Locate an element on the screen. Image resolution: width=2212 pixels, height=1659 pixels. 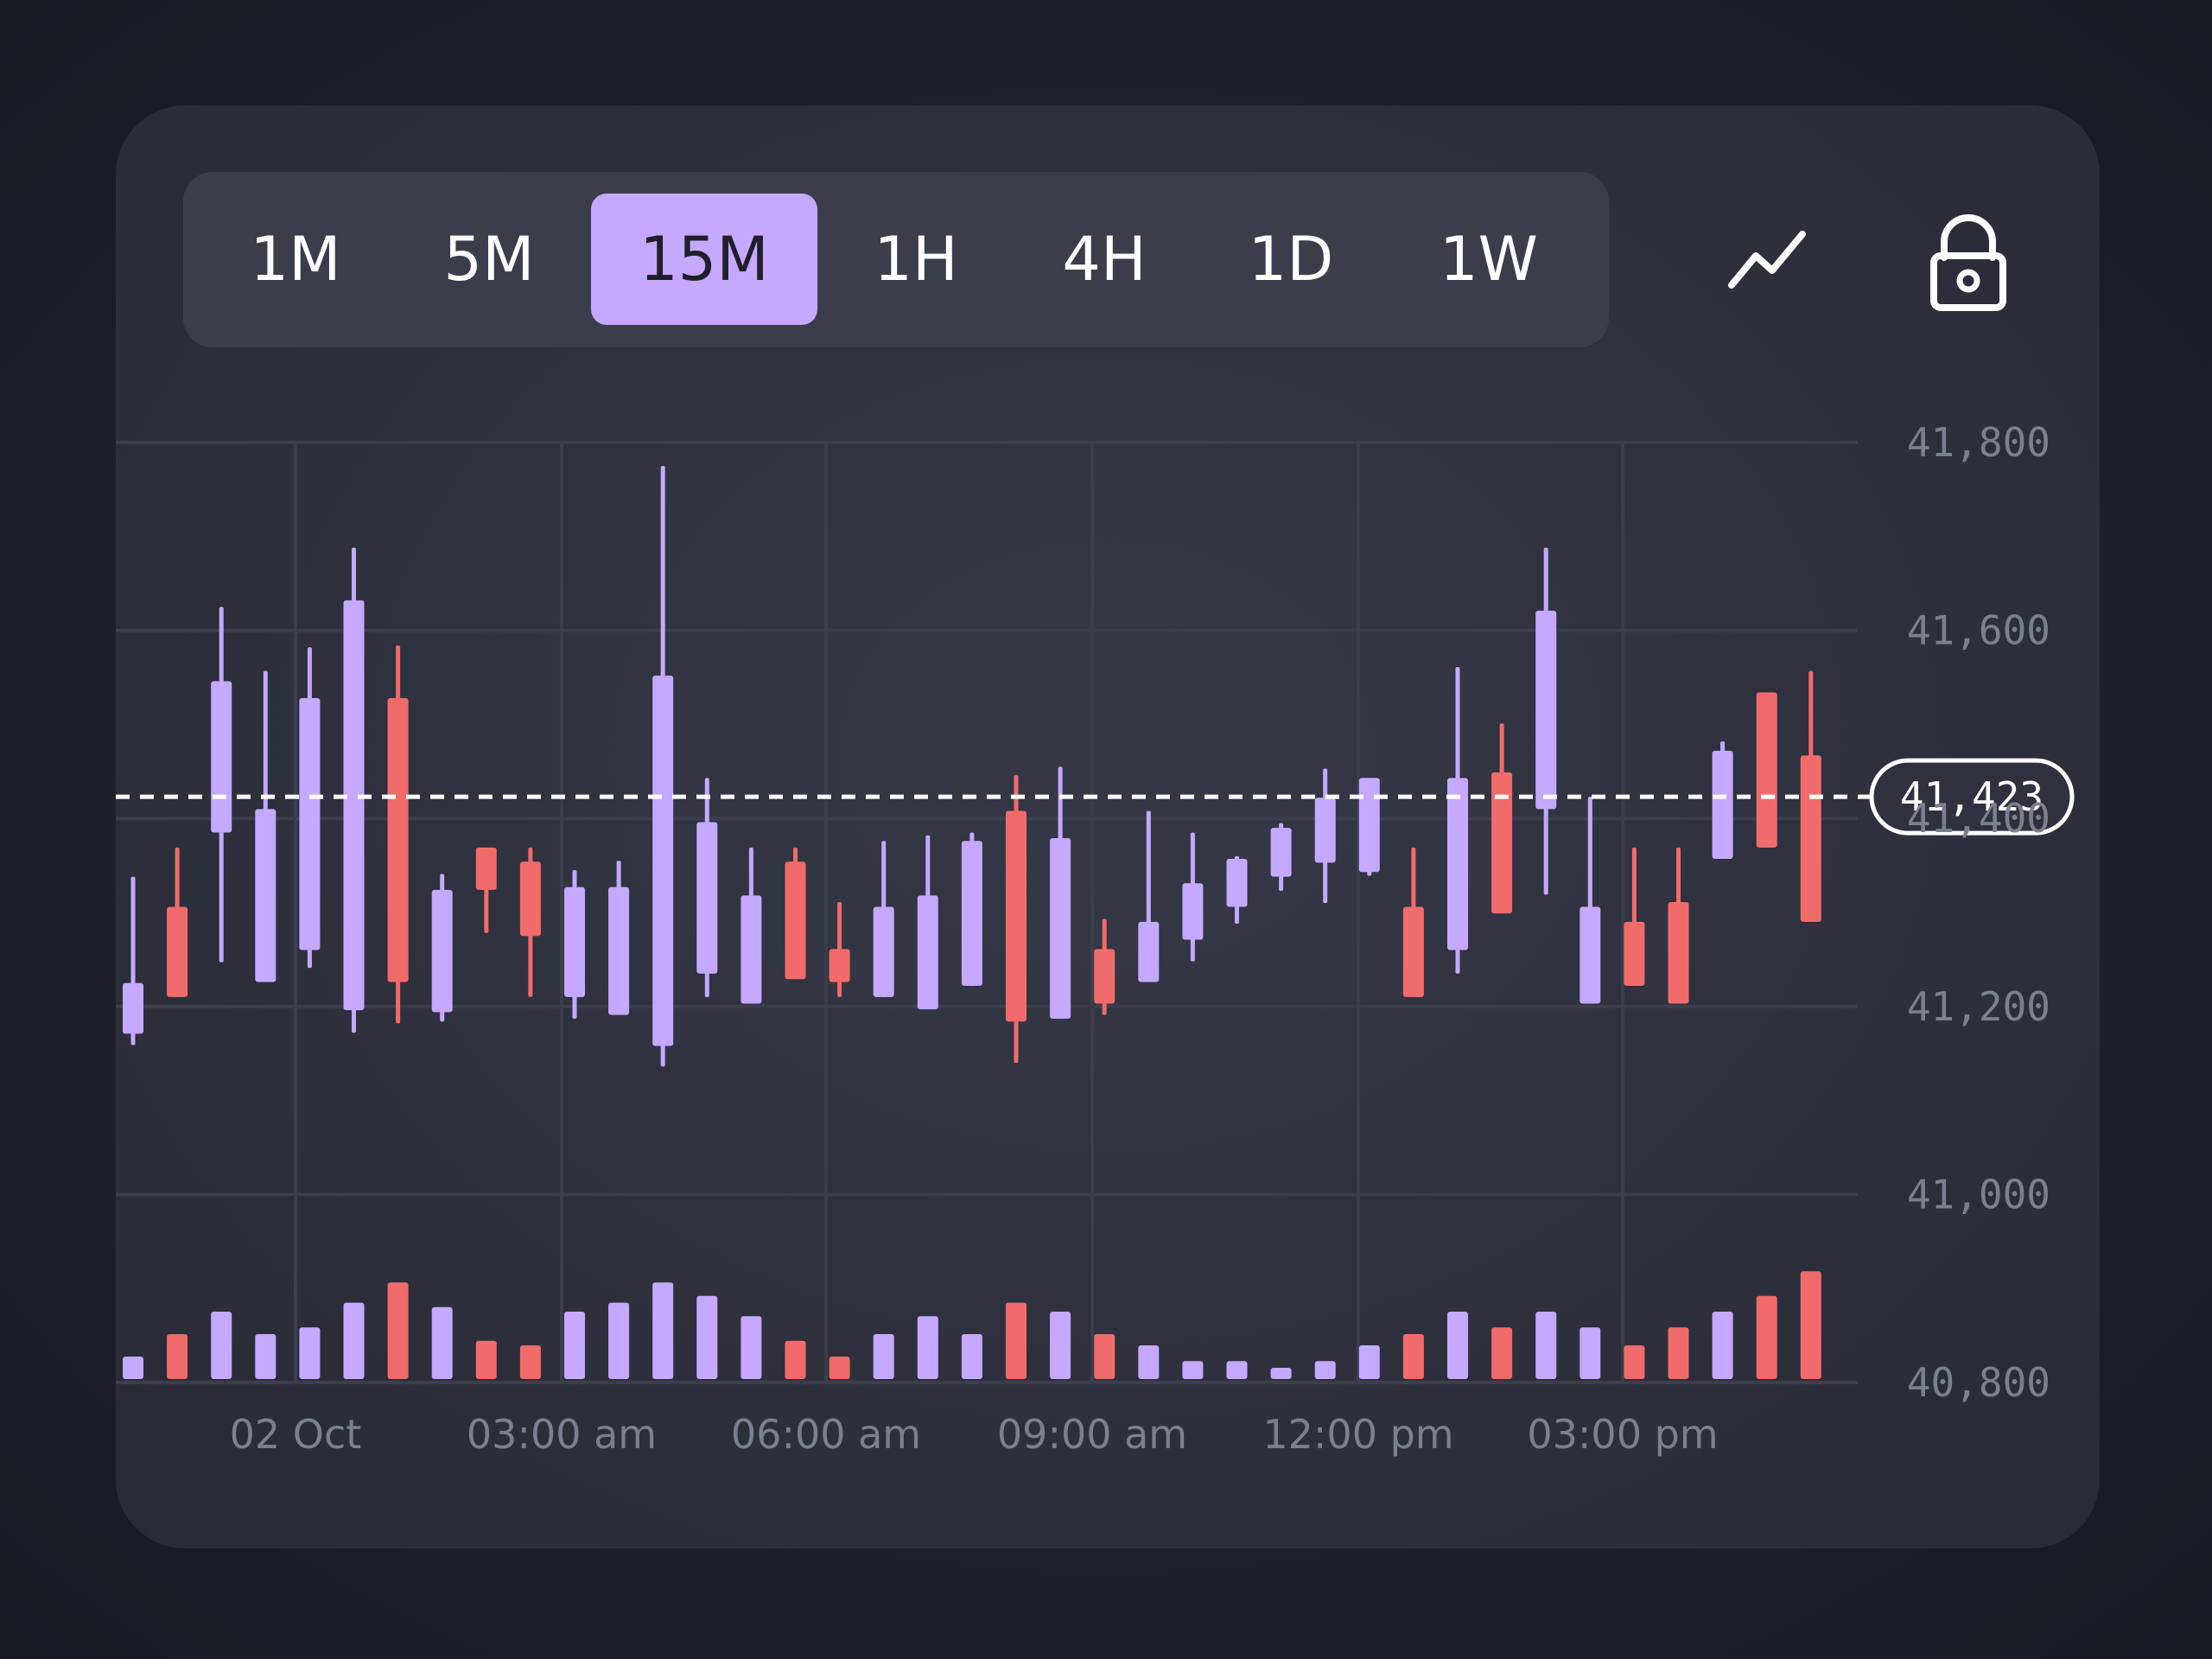
y-axis: 41,800 41,600 41,400 41,200 41,000 40,800 is located at coordinates (1978, 913).